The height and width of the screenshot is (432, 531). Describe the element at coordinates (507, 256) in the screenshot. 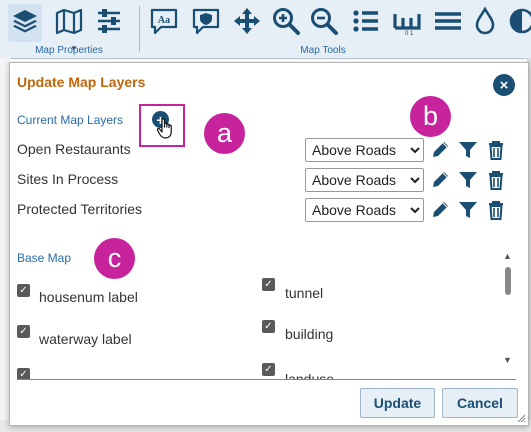

I see `scroll-up-icon: ▲` at that location.